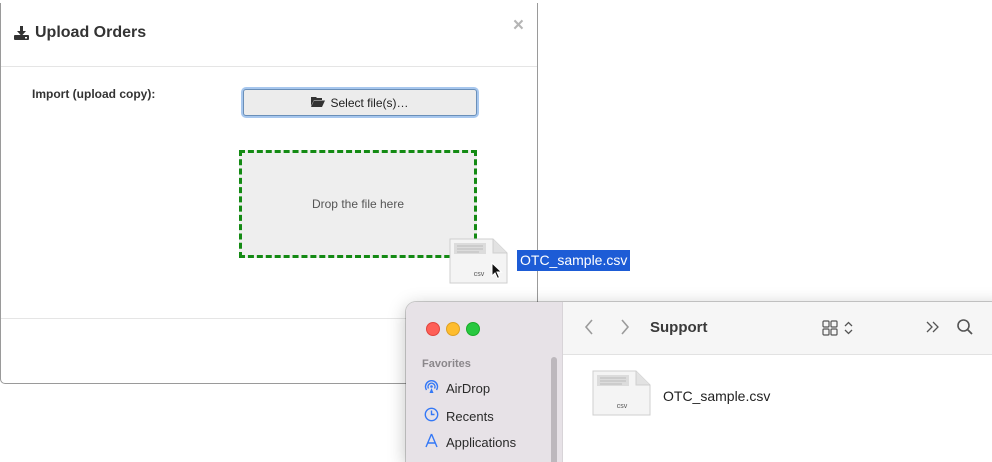 This screenshot has width=992, height=462. Describe the element at coordinates (574, 260) in the screenshot. I see `dragged-file-name: OTC_sample.csv` at that location.